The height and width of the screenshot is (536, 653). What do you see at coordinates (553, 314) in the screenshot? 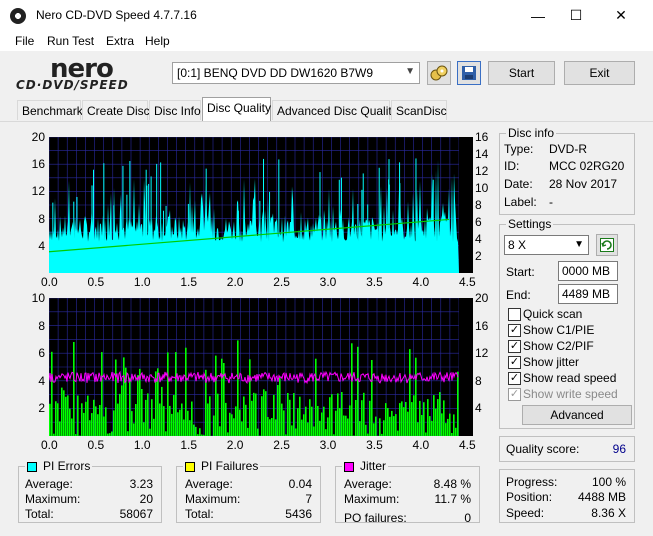
I see `checkbox-label: Quick scan` at bounding box center [553, 314].